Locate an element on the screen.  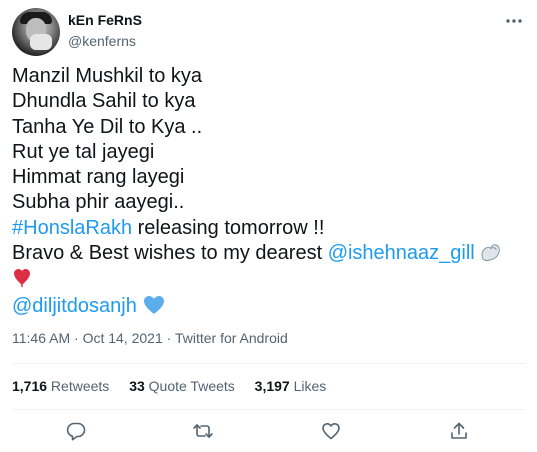
tweet-line: Tanha Ye Dil to Kya .. is located at coordinates (107, 126).